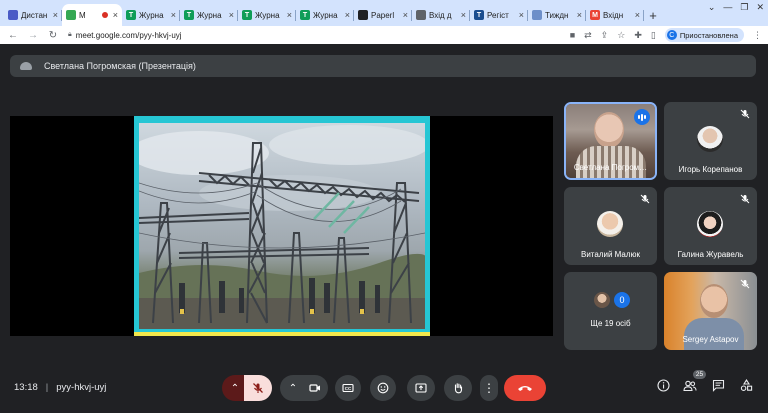 Image resolution: width=768 pixels, height=413 pixels. I want to click on back-icon: ←, so click(13, 35).